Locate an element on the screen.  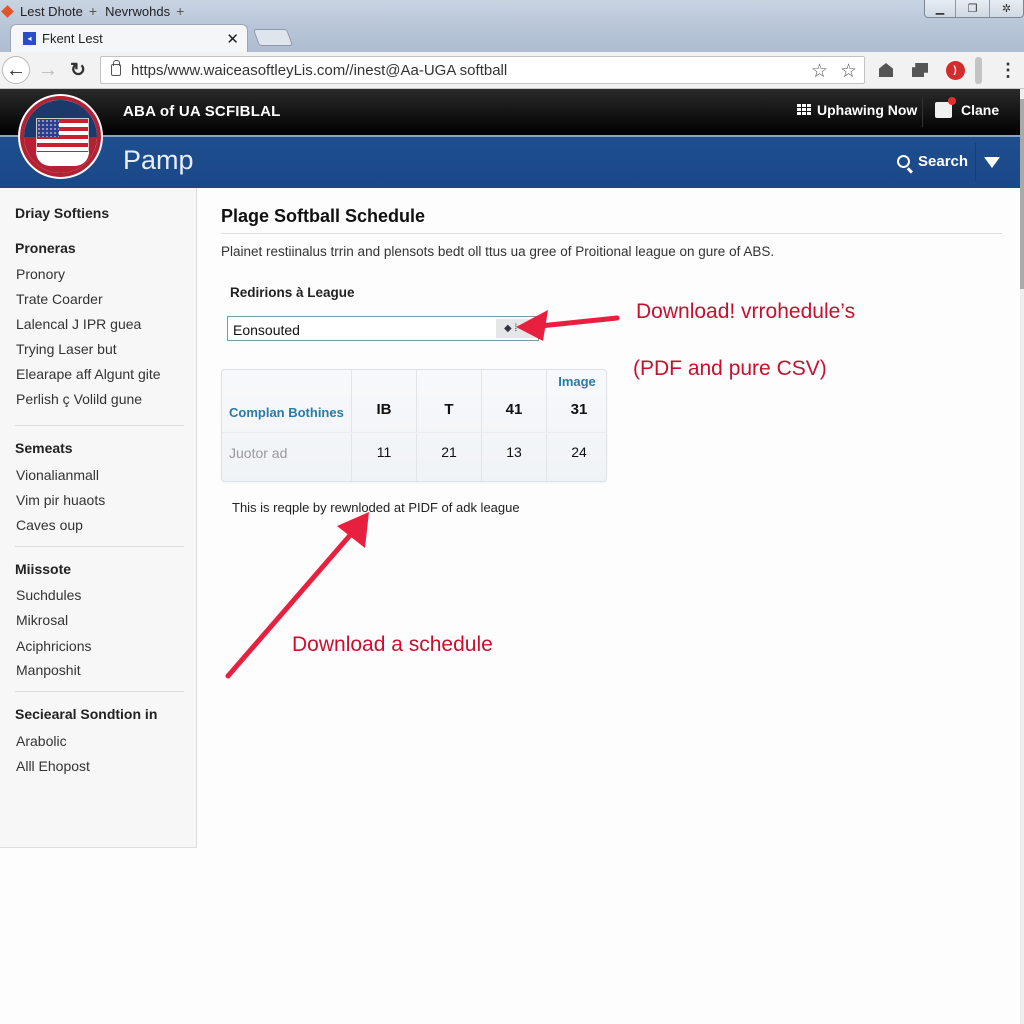
search-icon is located at coordinates (903, 161).